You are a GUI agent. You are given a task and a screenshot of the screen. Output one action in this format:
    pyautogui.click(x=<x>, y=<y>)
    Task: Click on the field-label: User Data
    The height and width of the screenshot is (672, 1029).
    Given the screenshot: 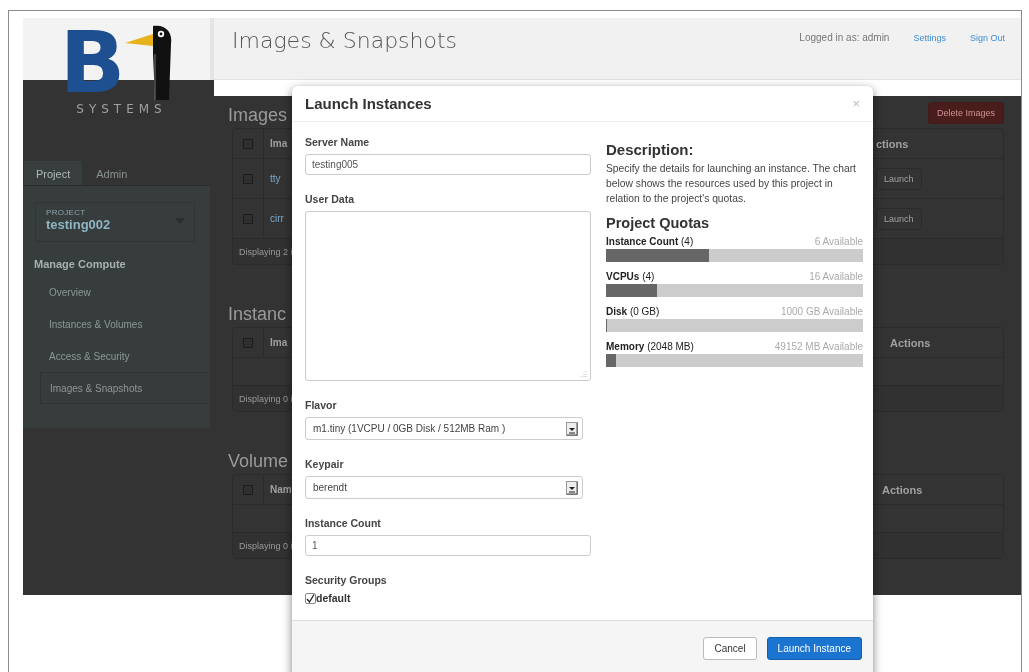 What is the action you would take?
    pyautogui.click(x=330, y=199)
    